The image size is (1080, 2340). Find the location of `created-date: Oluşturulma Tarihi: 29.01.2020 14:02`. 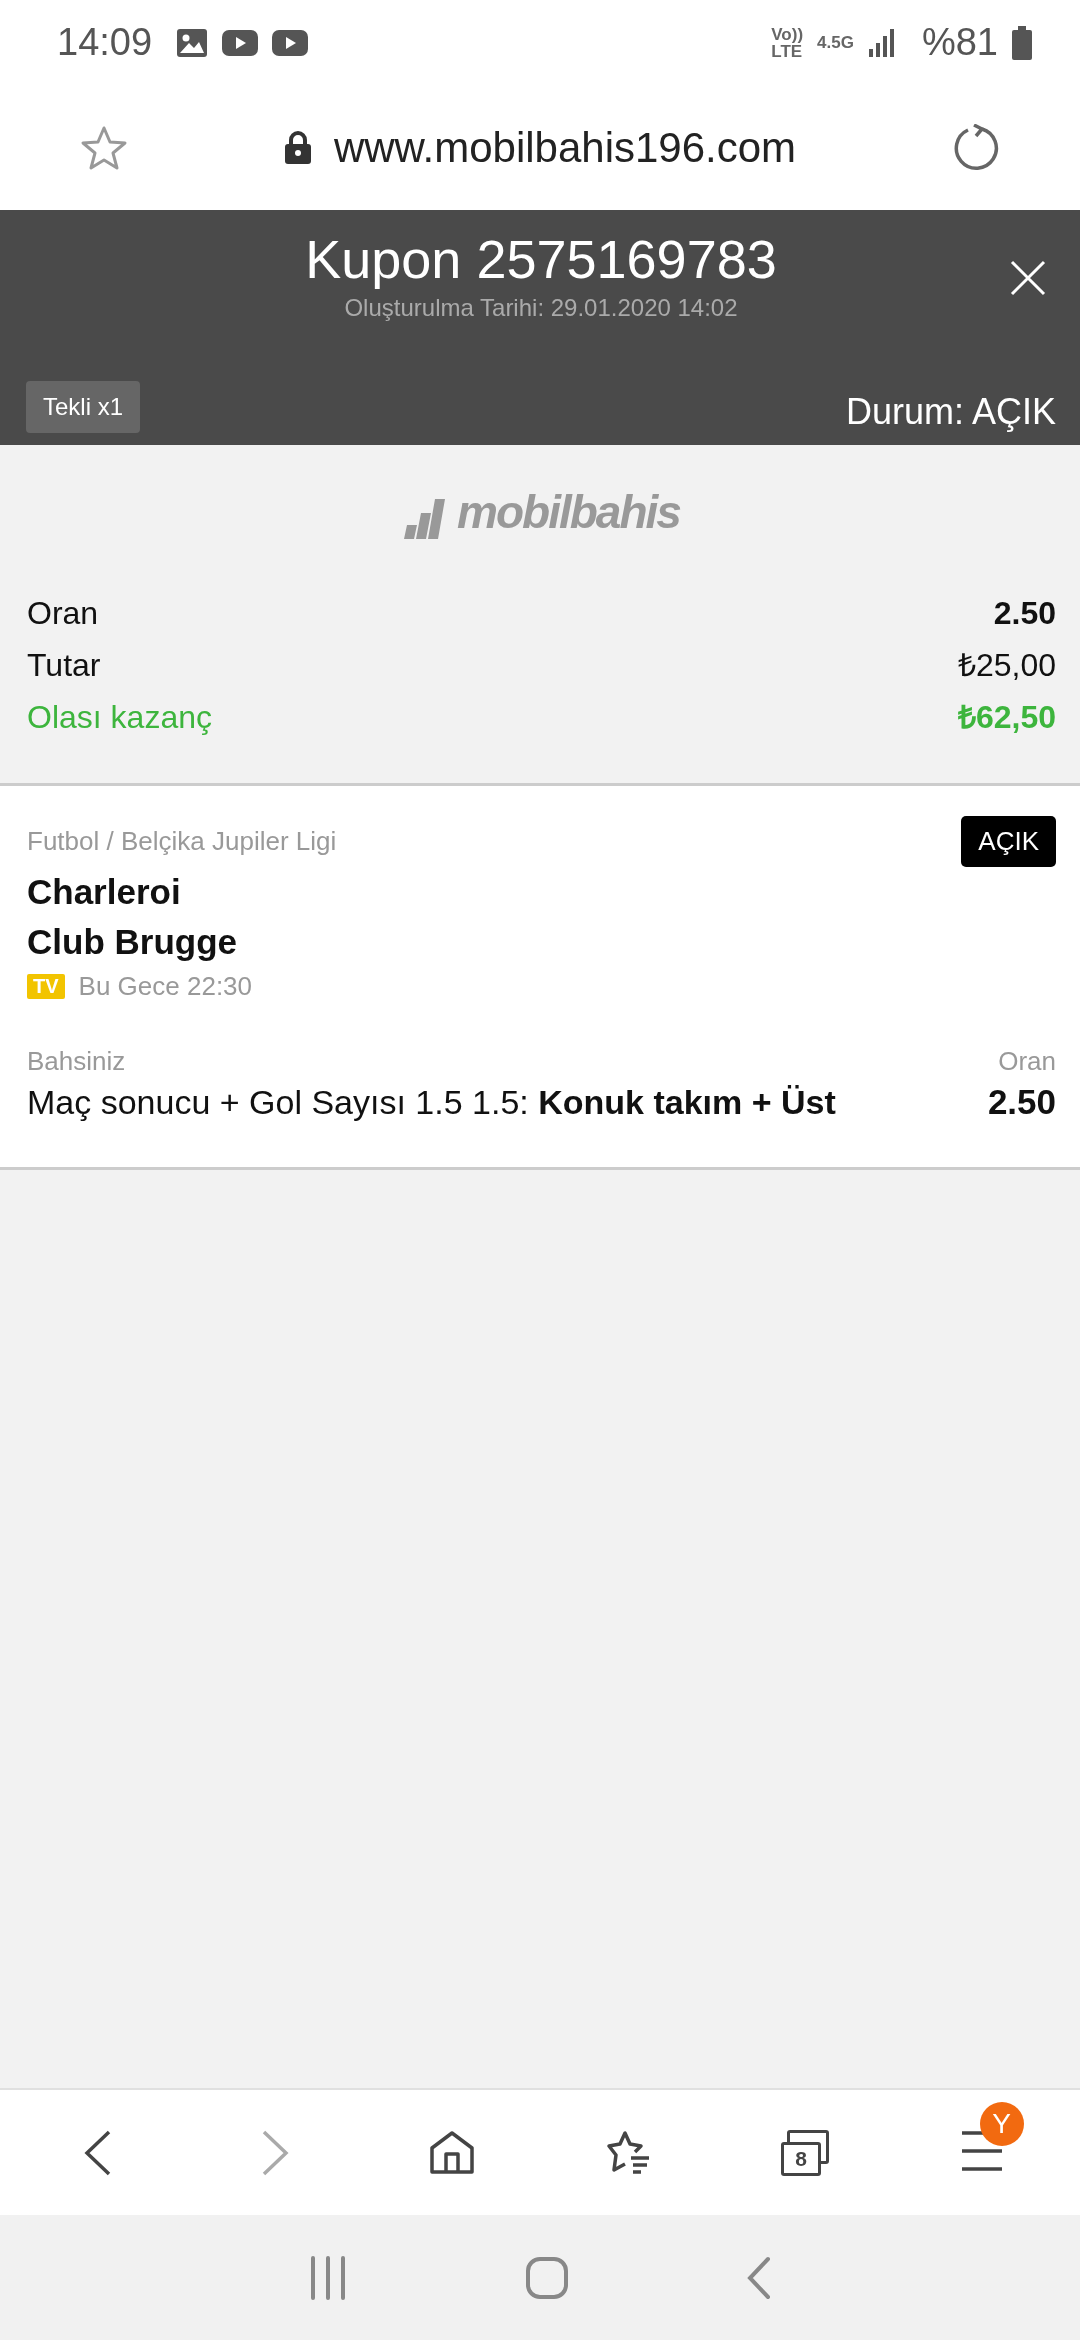

created-date: Oluşturulma Tarihi: 29.01.2020 14:02 is located at coordinates (541, 308).